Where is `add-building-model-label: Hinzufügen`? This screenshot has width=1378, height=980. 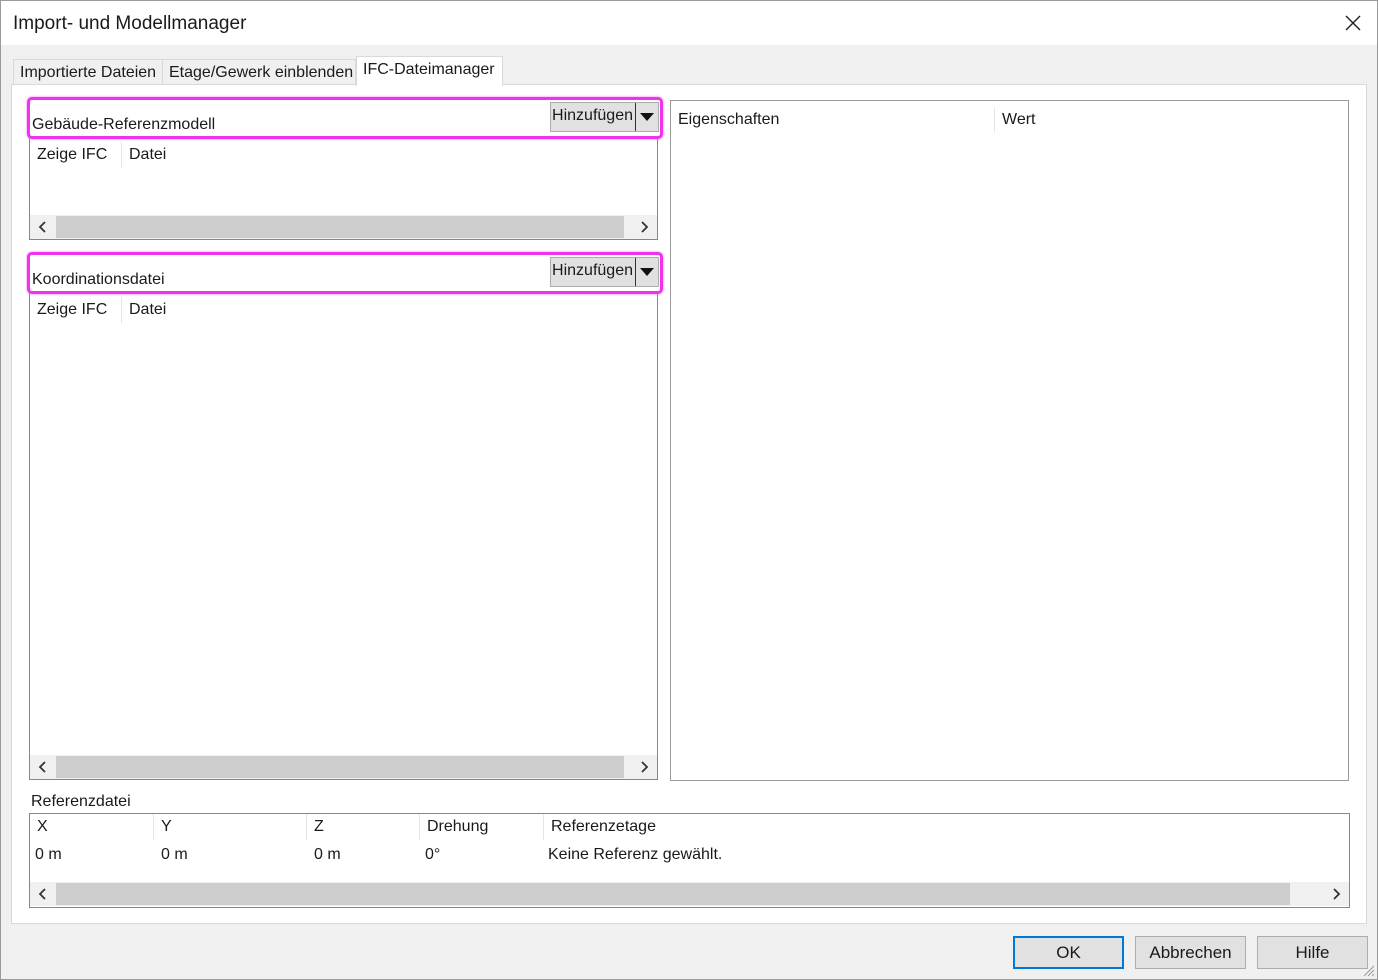 add-building-model-label: Hinzufügen is located at coordinates (593, 117).